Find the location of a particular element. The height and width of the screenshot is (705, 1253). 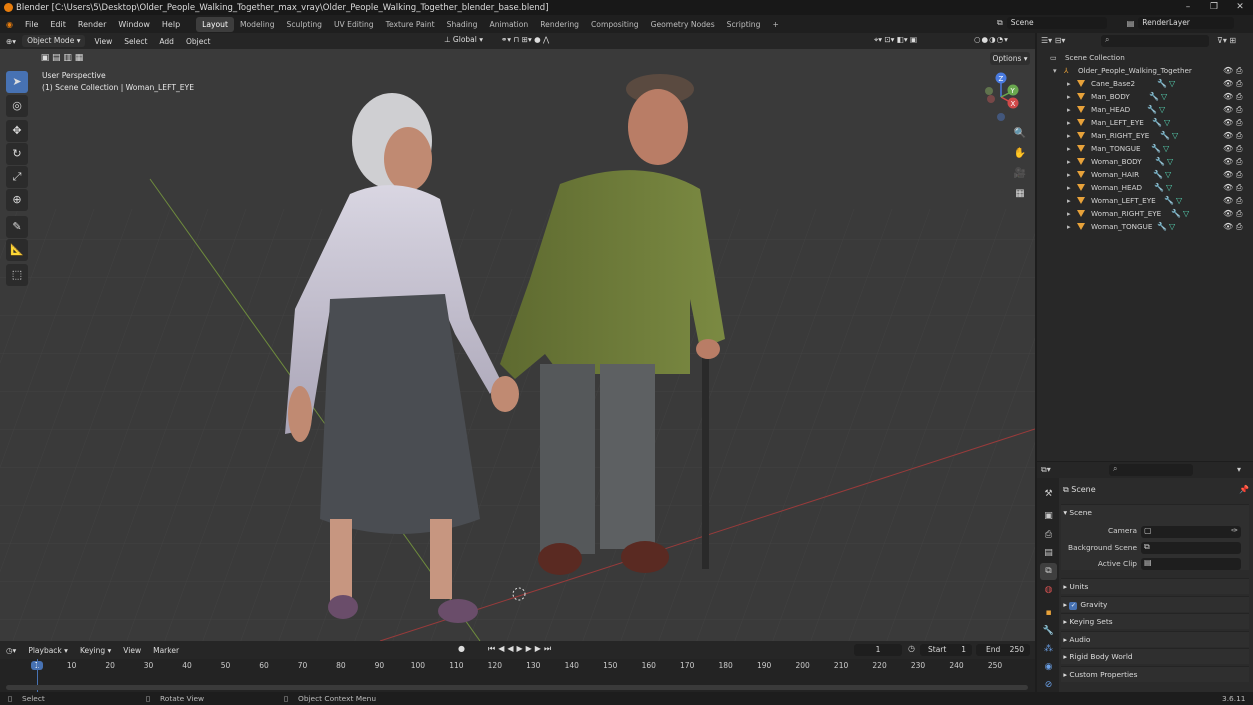

maximize-button: ❐ is located at coordinates (1214, 7).